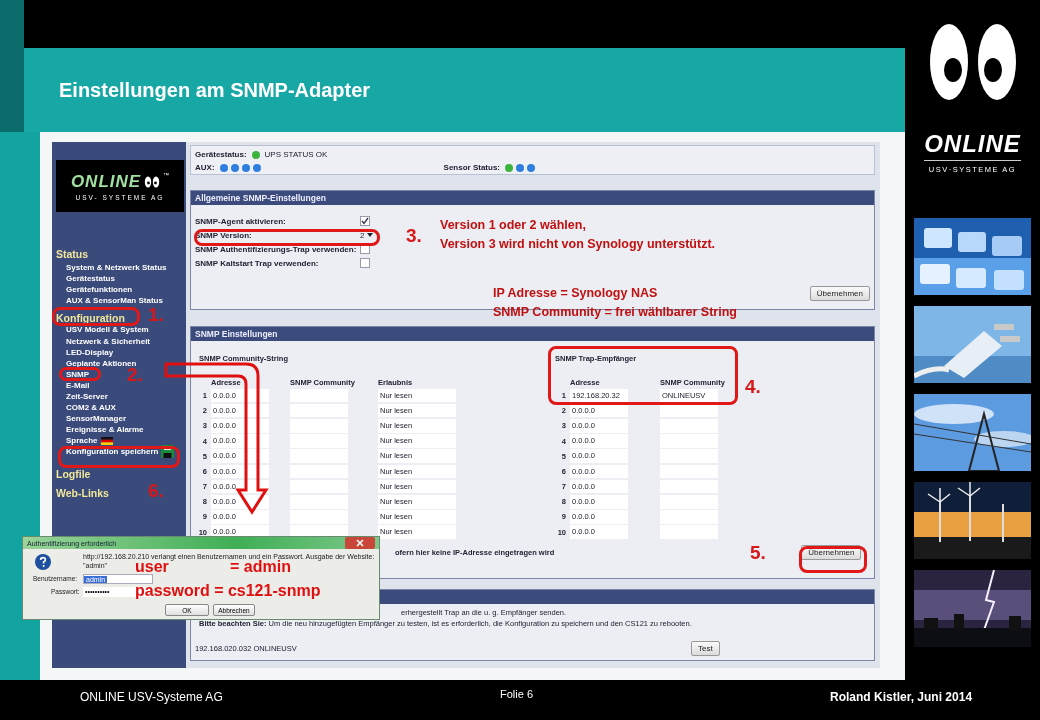 This screenshot has height=720, width=1040. Describe the element at coordinates (91, 408) in the screenshot. I see `nav-item: COM2 & AUX` at that location.